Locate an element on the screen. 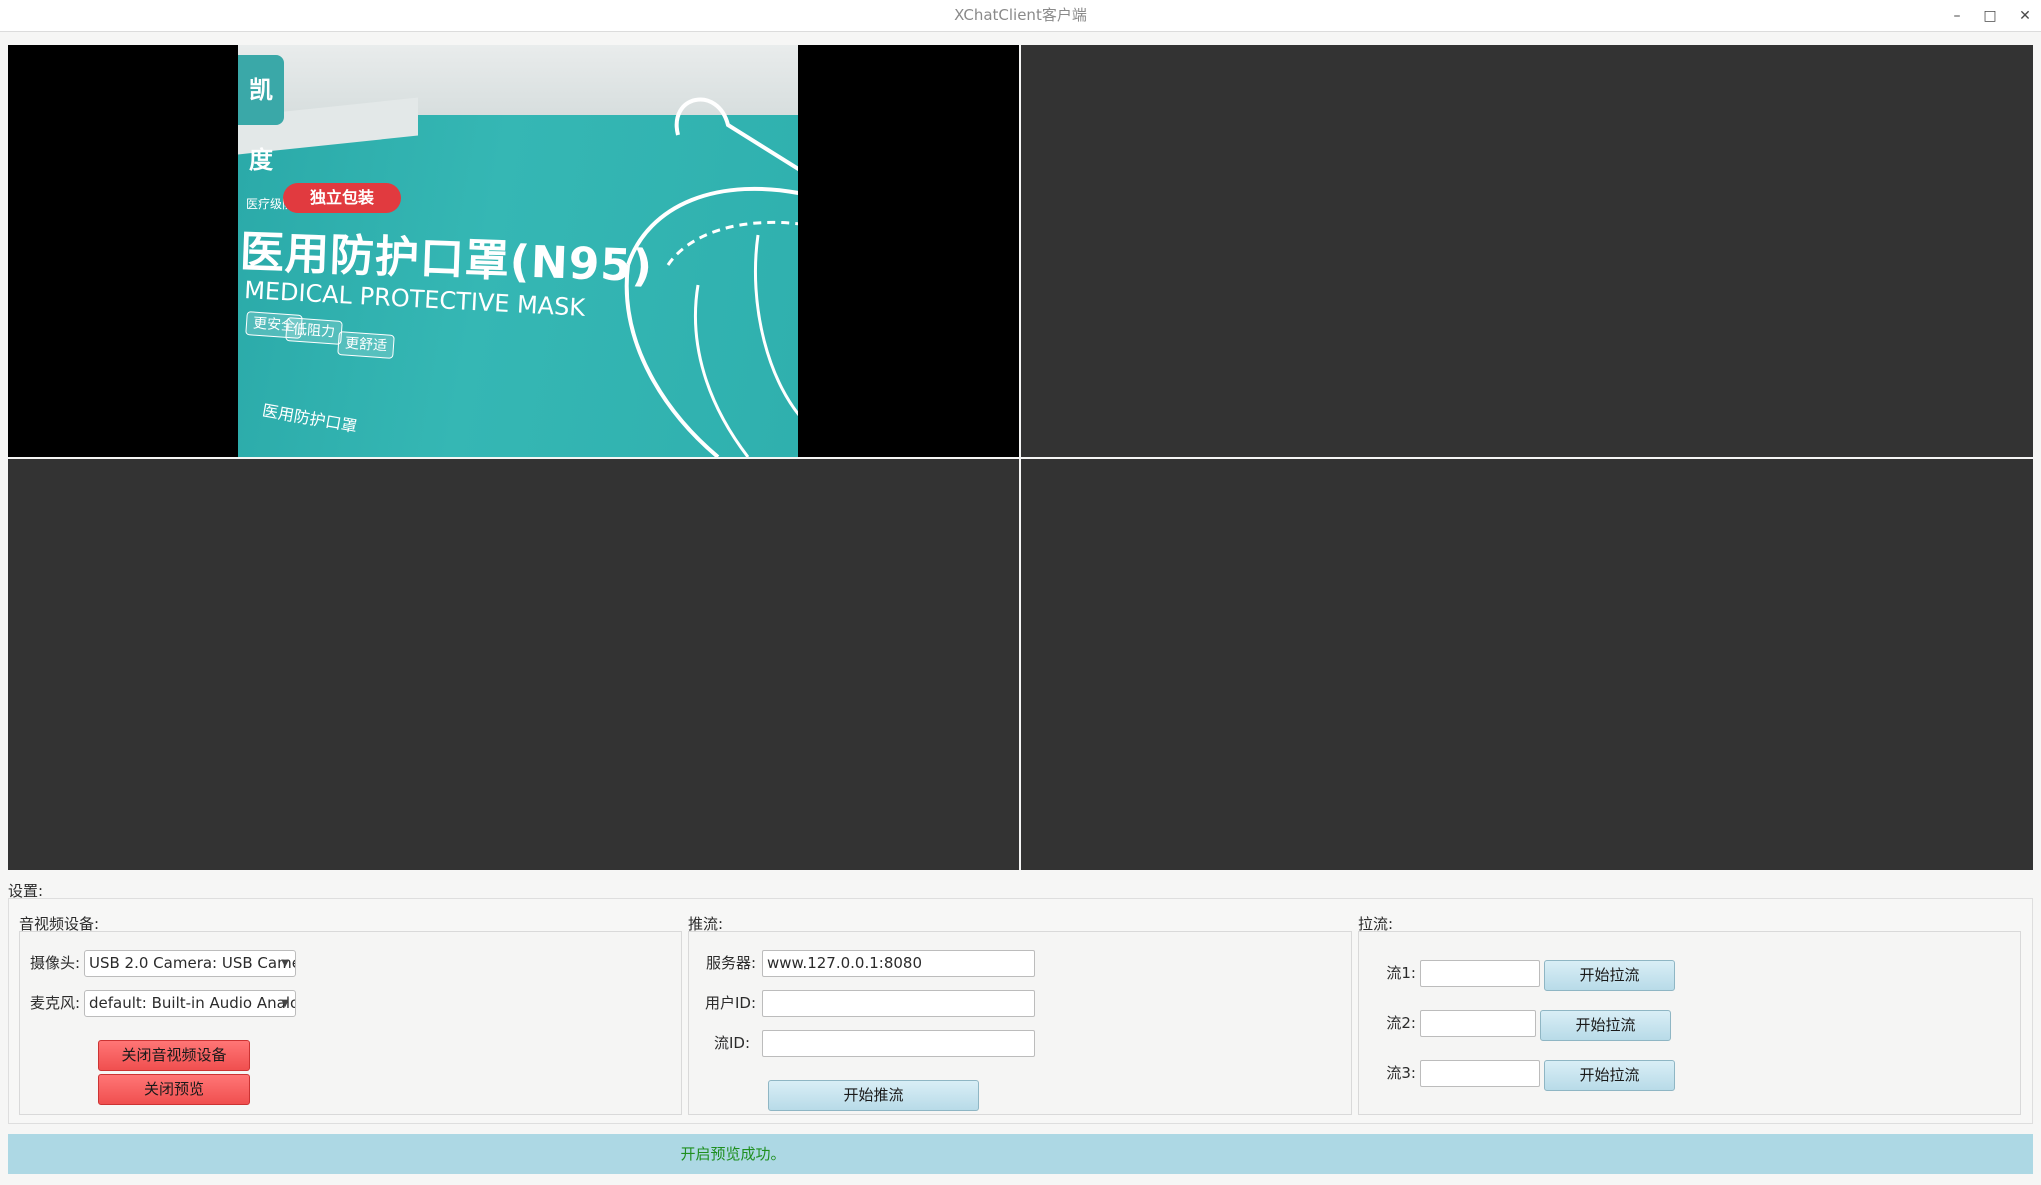 The width and height of the screenshot is (2041, 1185). bottom-logo: 医用防护口罩 is located at coordinates (309, 418).